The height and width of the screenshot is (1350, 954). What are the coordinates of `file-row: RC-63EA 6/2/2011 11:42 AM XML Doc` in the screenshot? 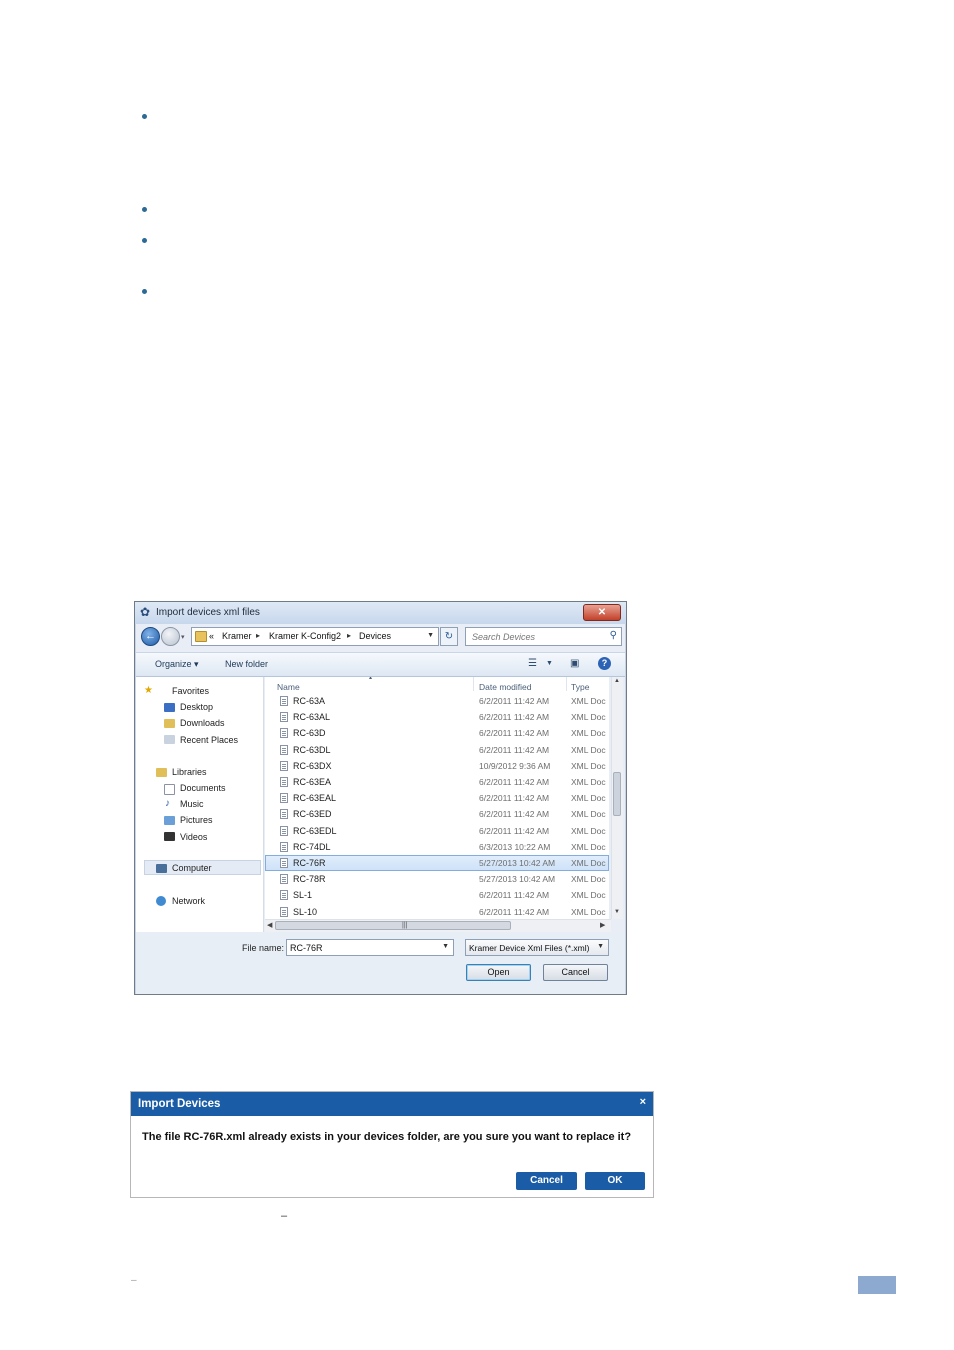 It's located at (437, 782).